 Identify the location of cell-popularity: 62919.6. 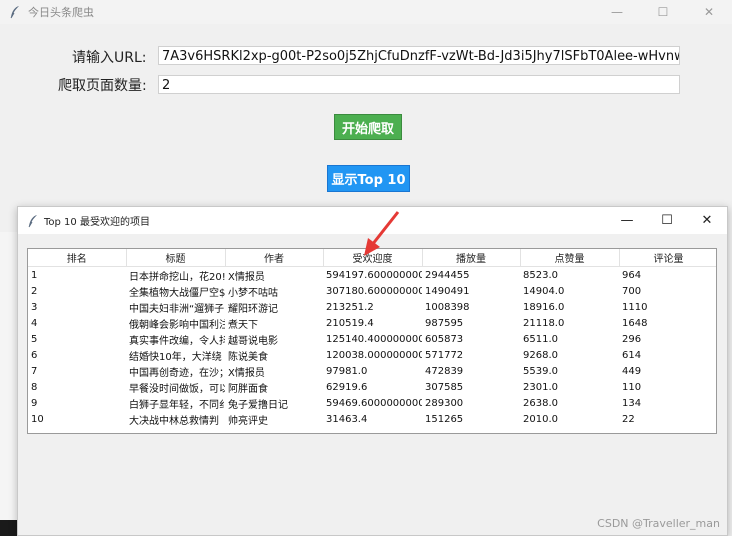
(347, 387).